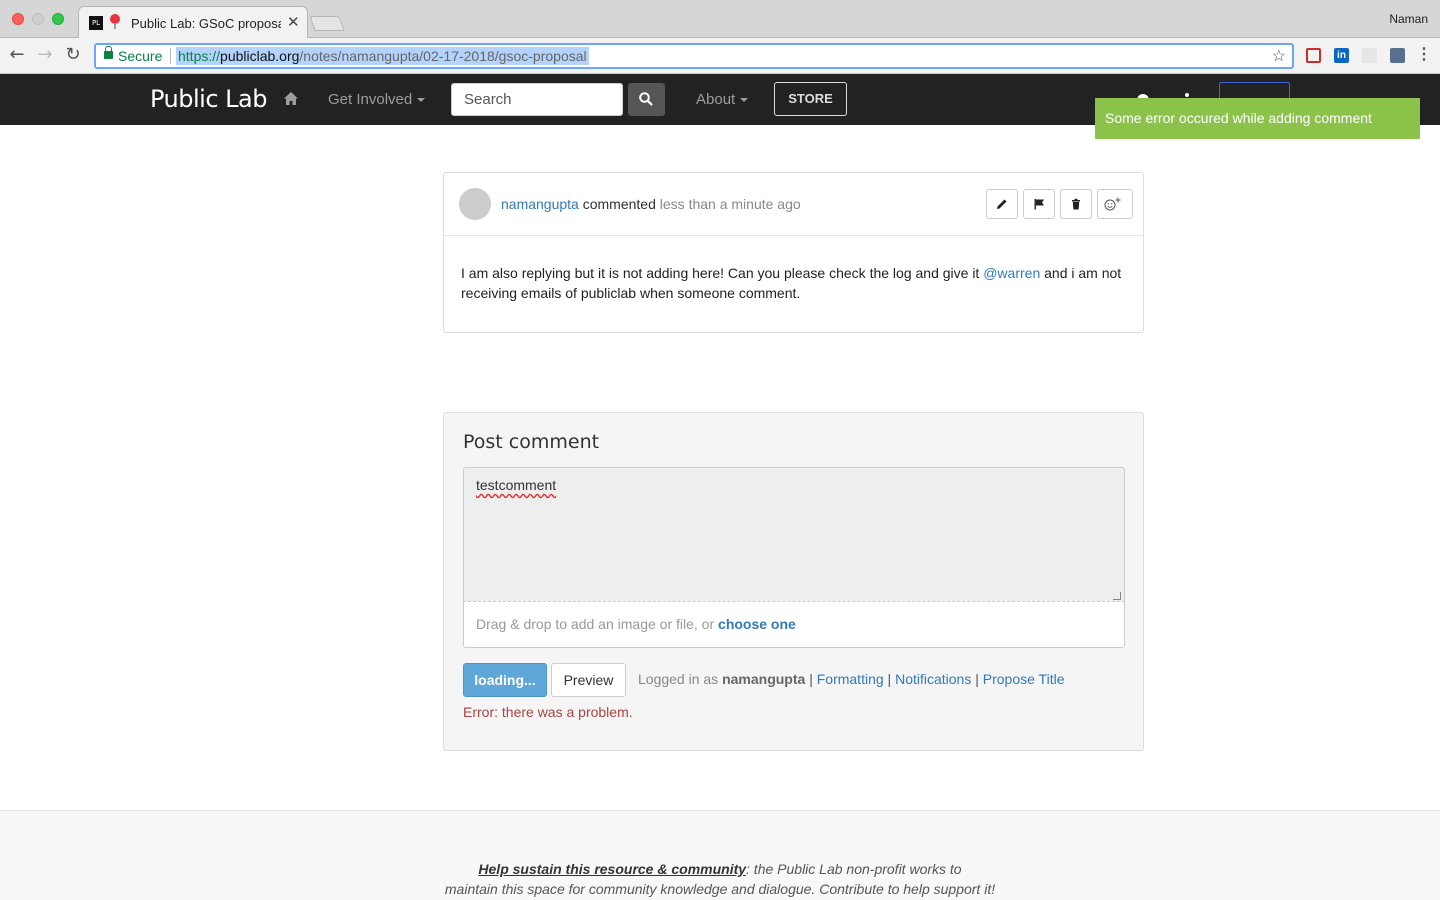  I want to click on window-minimize-button, so click(38, 19).